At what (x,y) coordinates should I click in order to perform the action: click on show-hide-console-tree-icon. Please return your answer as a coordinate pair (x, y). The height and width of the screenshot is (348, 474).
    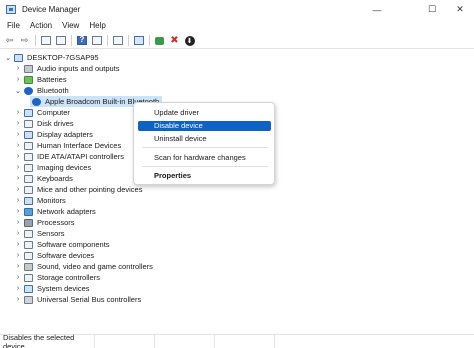
    Looking at the image, I should click on (45, 41).